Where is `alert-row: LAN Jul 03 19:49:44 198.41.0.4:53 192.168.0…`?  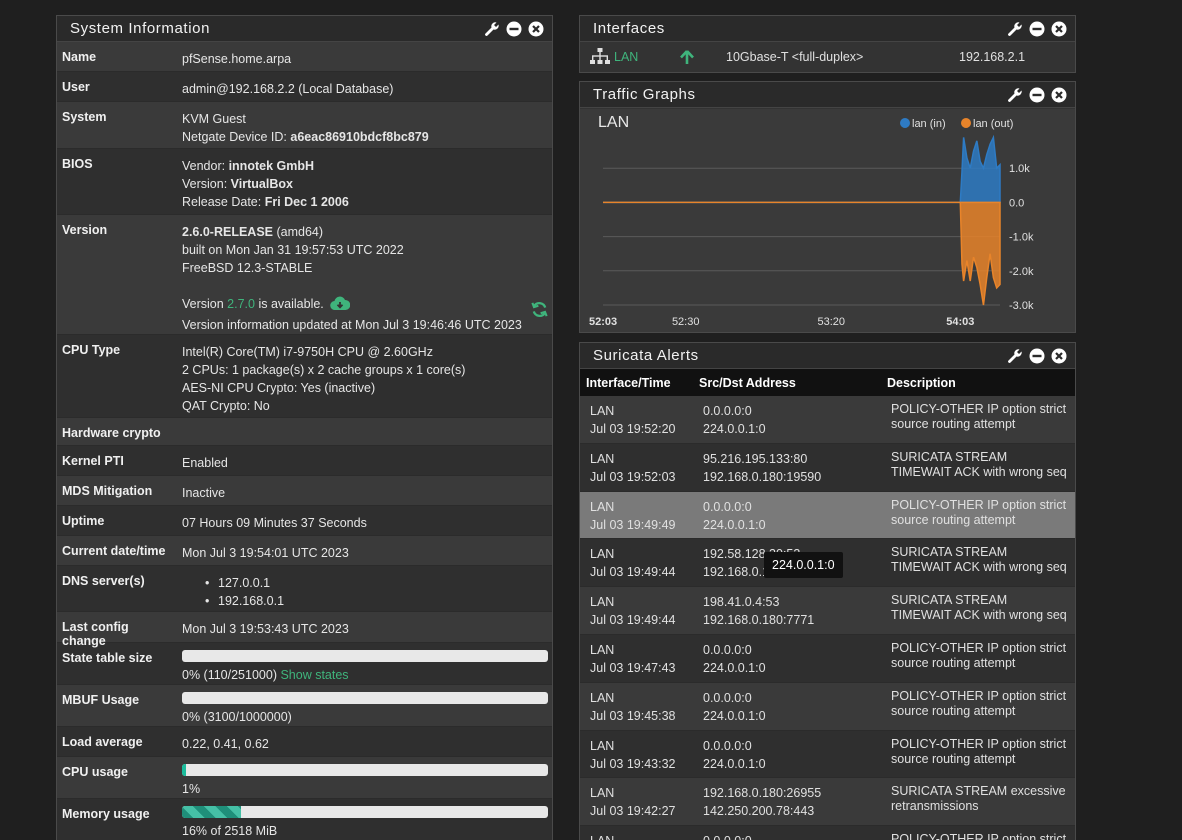
alert-row: LAN Jul 03 19:49:44 198.41.0.4:53 192.168.0… is located at coordinates (827, 611).